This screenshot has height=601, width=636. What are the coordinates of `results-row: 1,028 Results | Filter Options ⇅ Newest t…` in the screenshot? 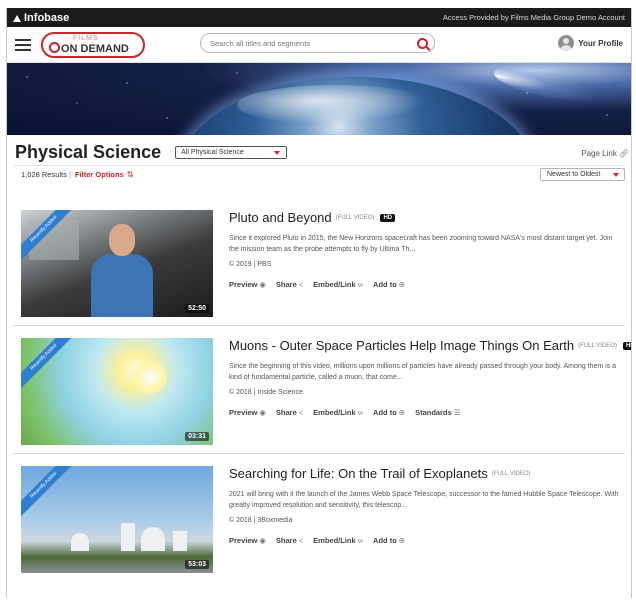 It's located at (319, 173).